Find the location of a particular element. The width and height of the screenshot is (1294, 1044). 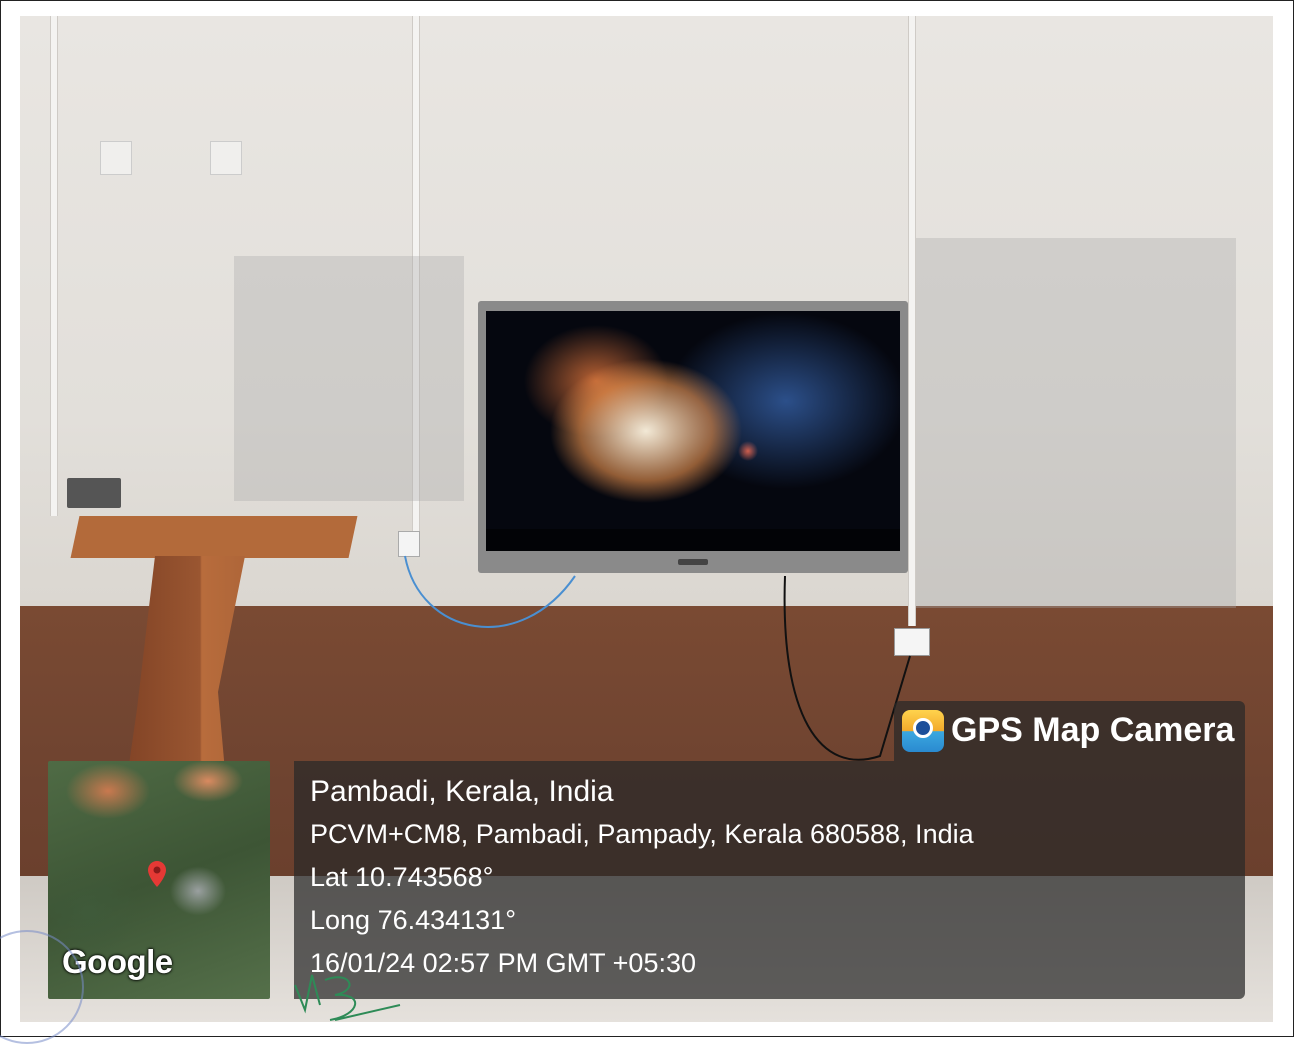

place-name: Pambadi, Kerala, India is located at coordinates (462, 791).